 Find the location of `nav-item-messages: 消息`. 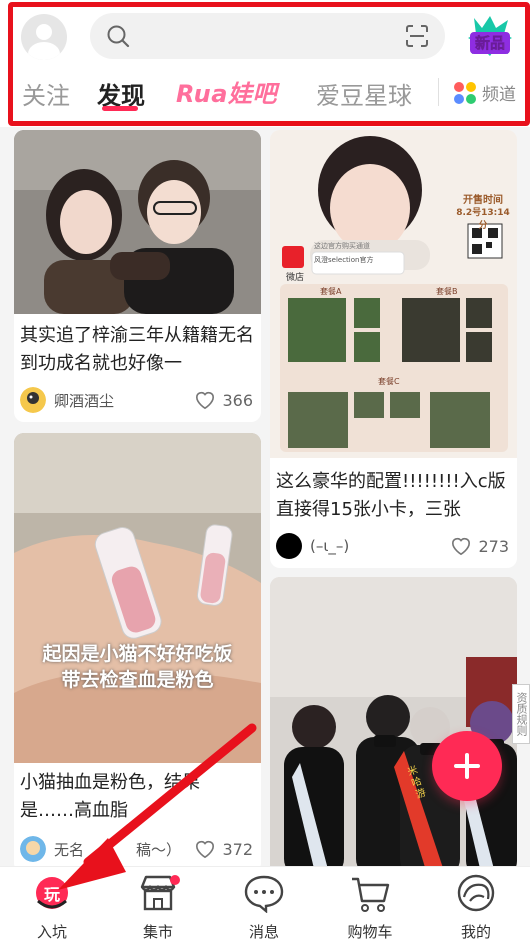

nav-item-messages: 消息 is located at coordinates (264, 907).